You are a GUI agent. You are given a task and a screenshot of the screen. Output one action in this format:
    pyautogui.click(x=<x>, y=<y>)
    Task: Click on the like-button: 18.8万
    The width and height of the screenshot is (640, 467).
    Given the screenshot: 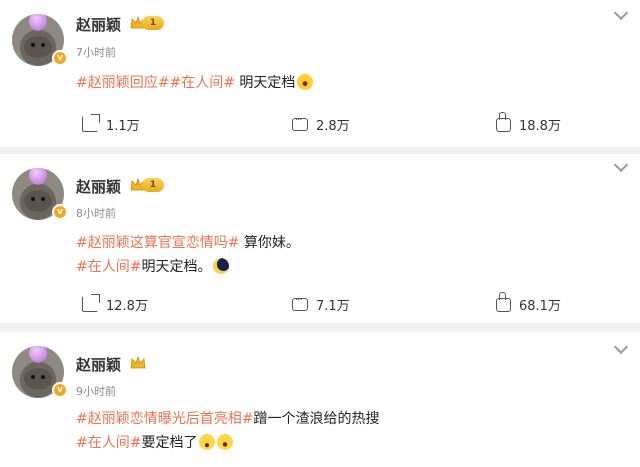 What is the action you would take?
    pyautogui.click(x=528, y=123)
    